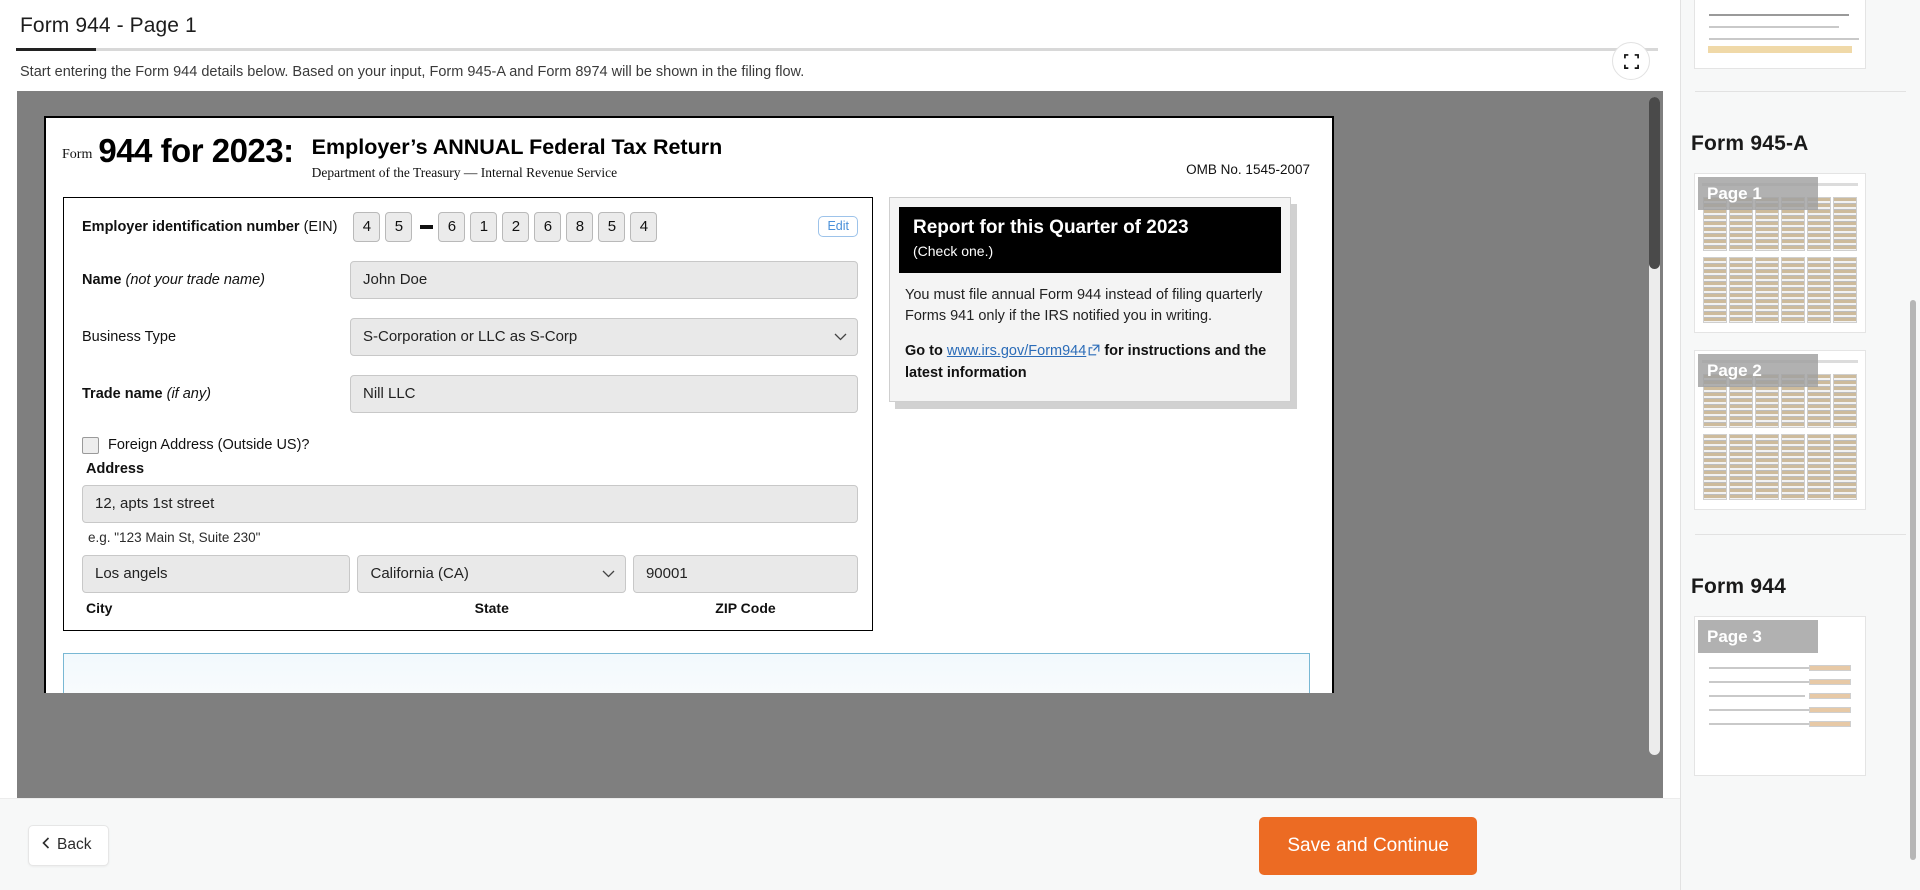  Describe the element at coordinates (1368, 846) in the screenshot. I see `save-and-continue-button: Save and Continue` at that location.